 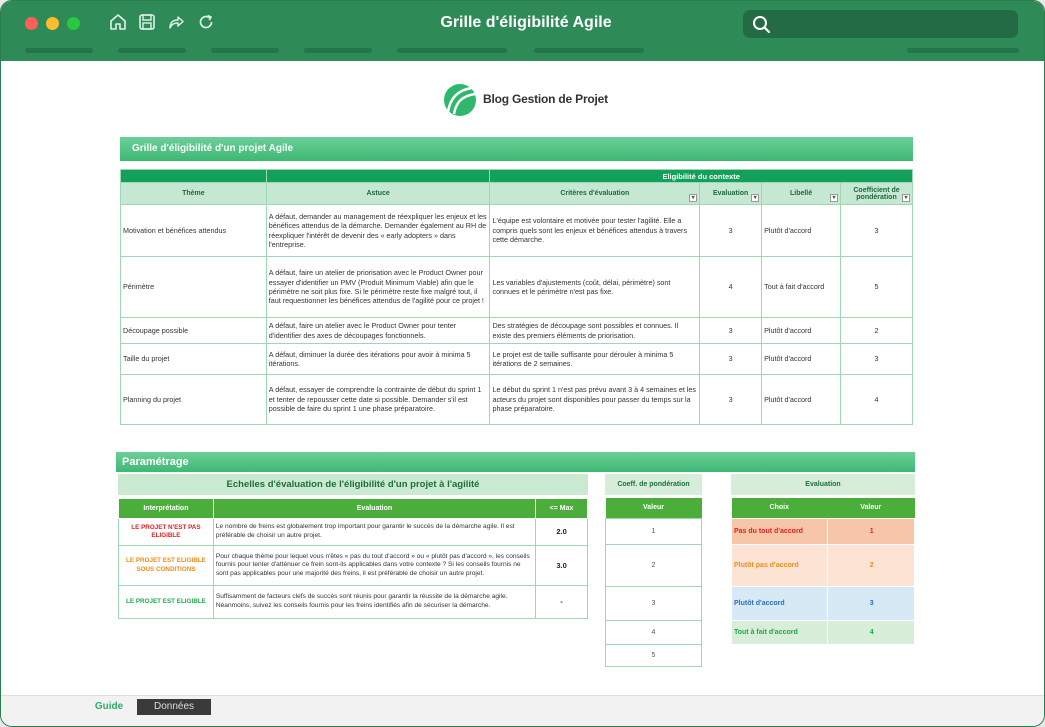 What do you see at coordinates (166, 532) in the screenshot?
I see `cell-interpretation: LE PROJET N'EST PAS ELIGIBLE` at bounding box center [166, 532].